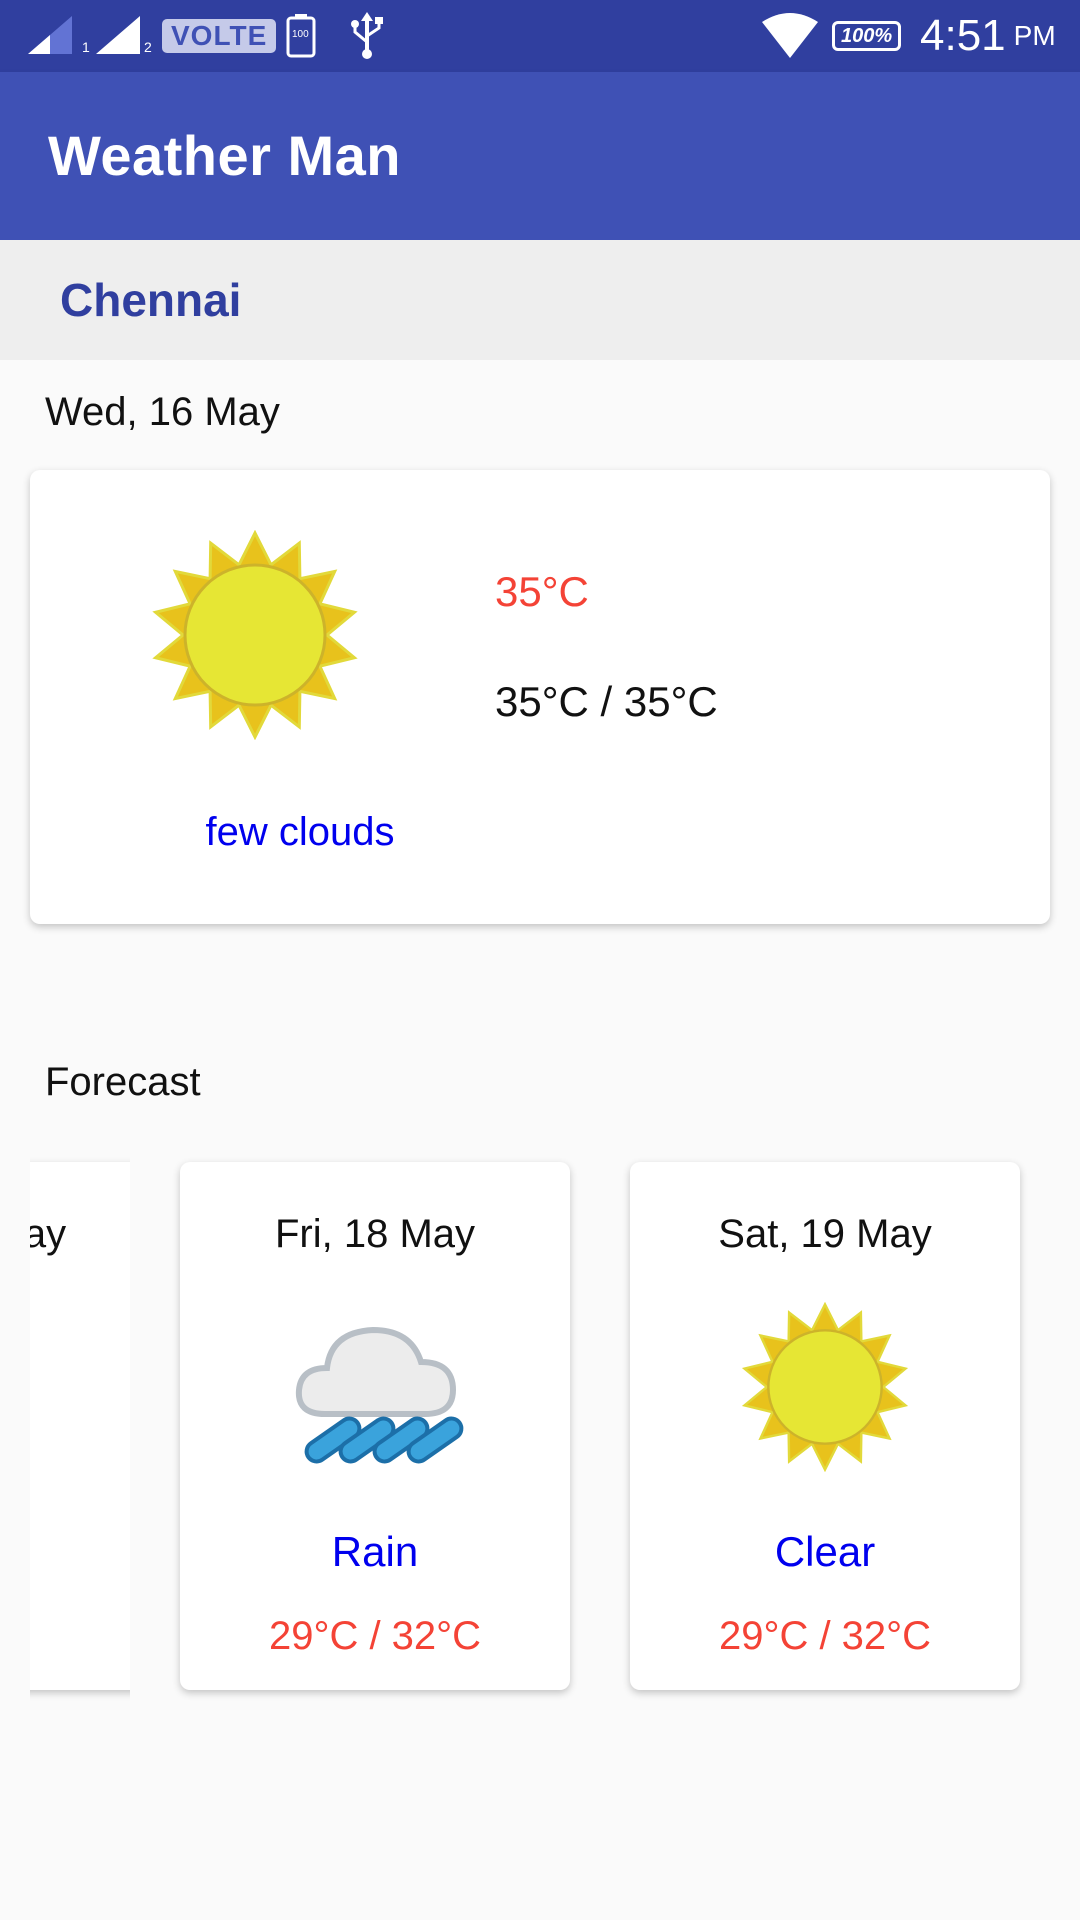 This screenshot has height=1920, width=1080. Describe the element at coordinates (375, 1392) in the screenshot. I see `rain-cloud-icon` at that location.